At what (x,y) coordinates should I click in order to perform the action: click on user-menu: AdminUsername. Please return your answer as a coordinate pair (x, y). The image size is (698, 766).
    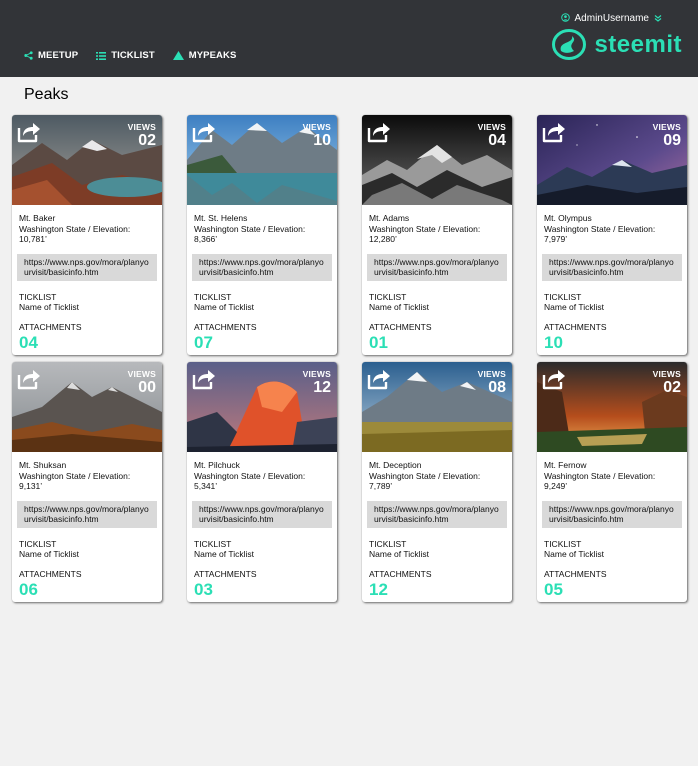
    Looking at the image, I should click on (611, 18).